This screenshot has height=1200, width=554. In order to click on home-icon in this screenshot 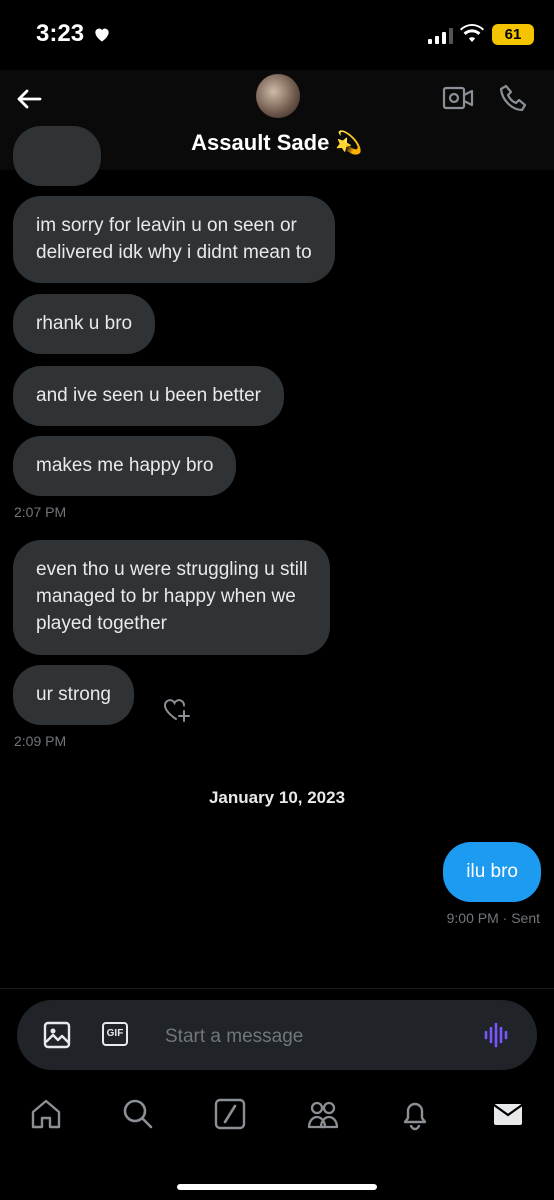, I will do `click(46, 1114)`.